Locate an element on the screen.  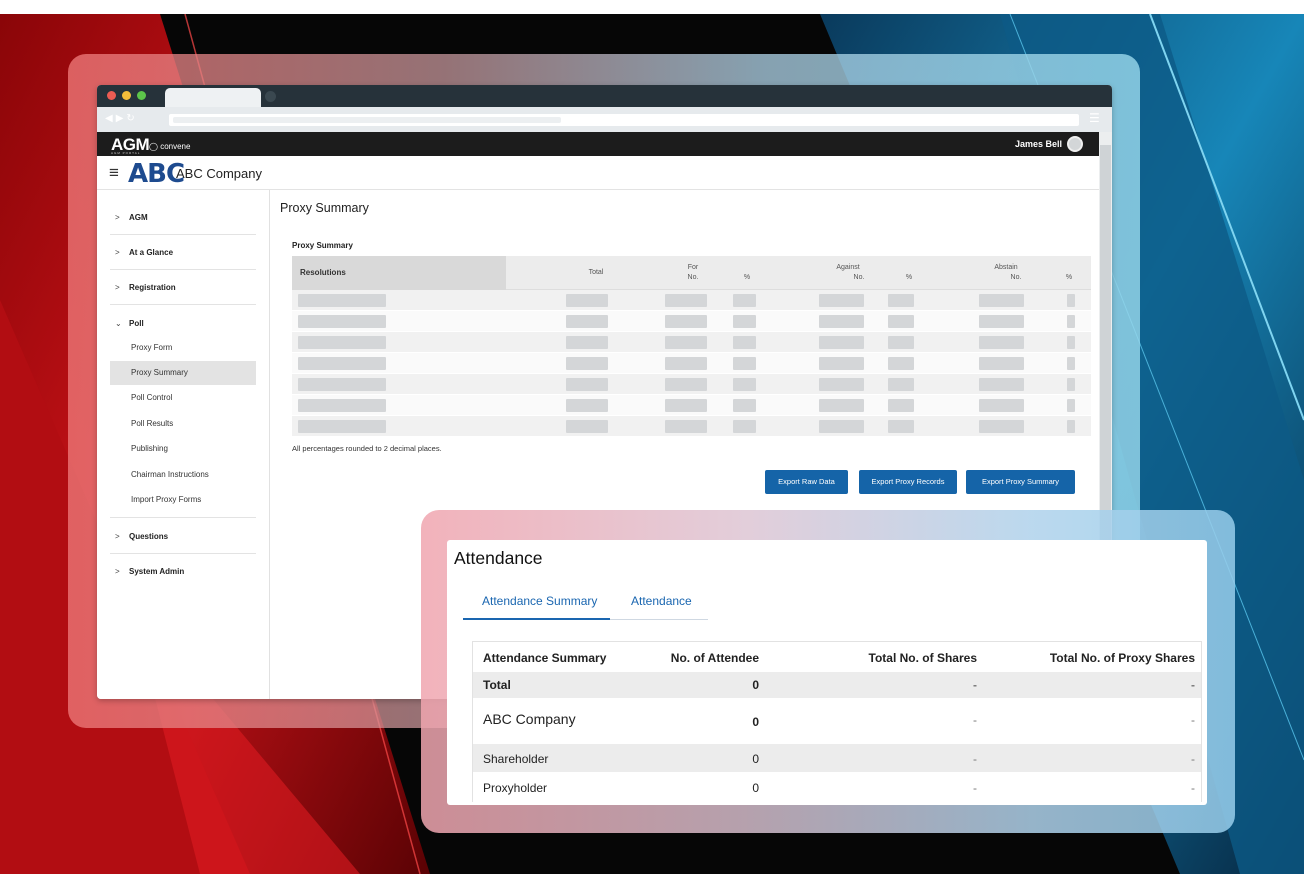
sidebar-item-poll-control: Poll Control is located at coordinates (183, 398).